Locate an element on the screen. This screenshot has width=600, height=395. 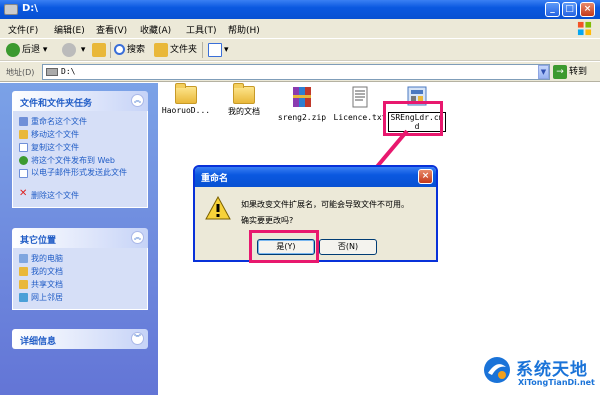
no-button: 否(N) is located at coordinates (348, 247).